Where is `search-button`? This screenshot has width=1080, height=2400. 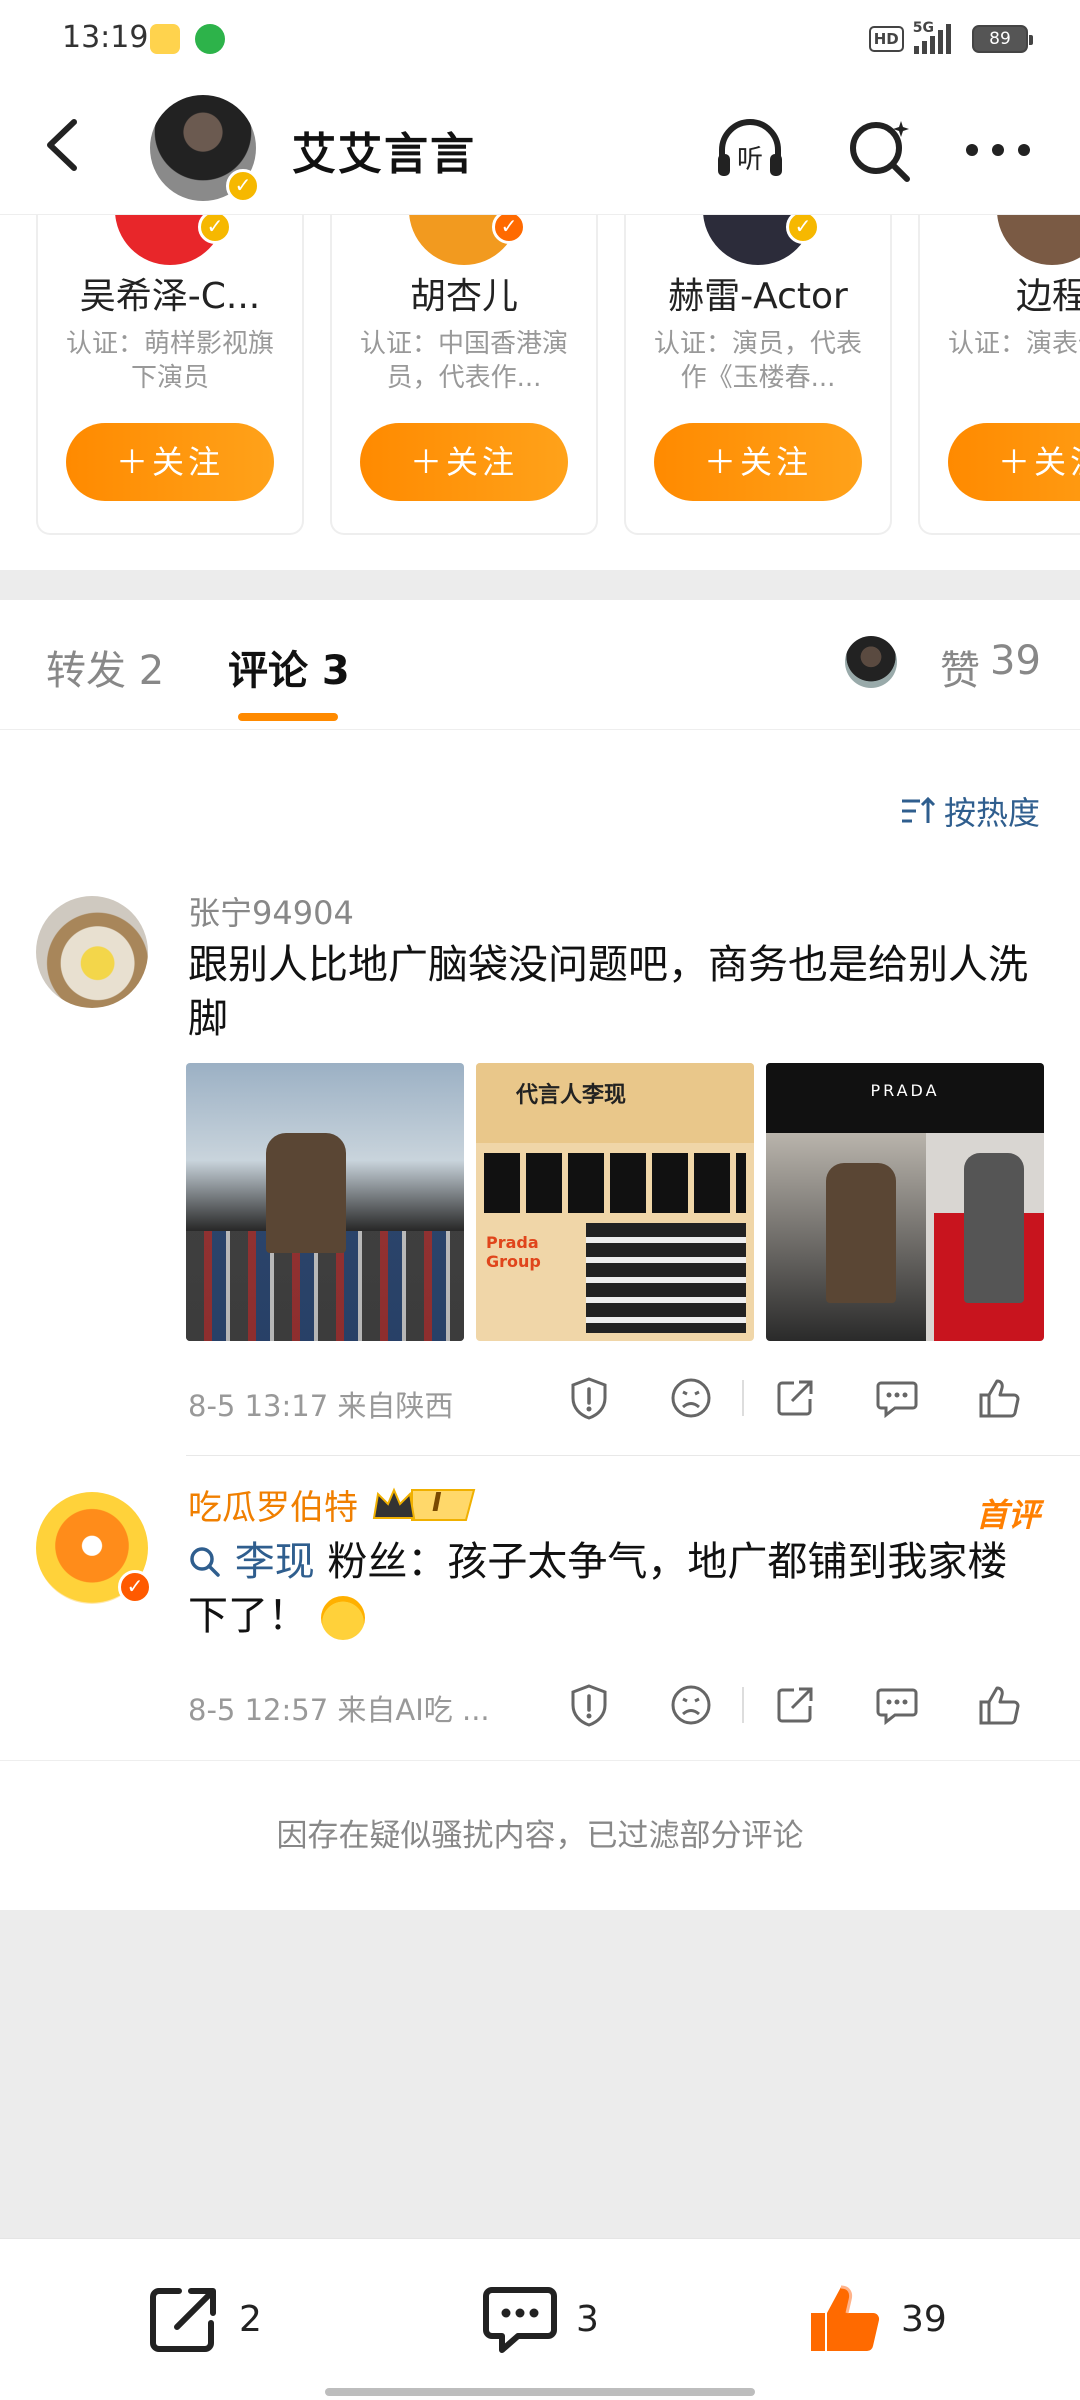 search-button is located at coordinates (880, 150).